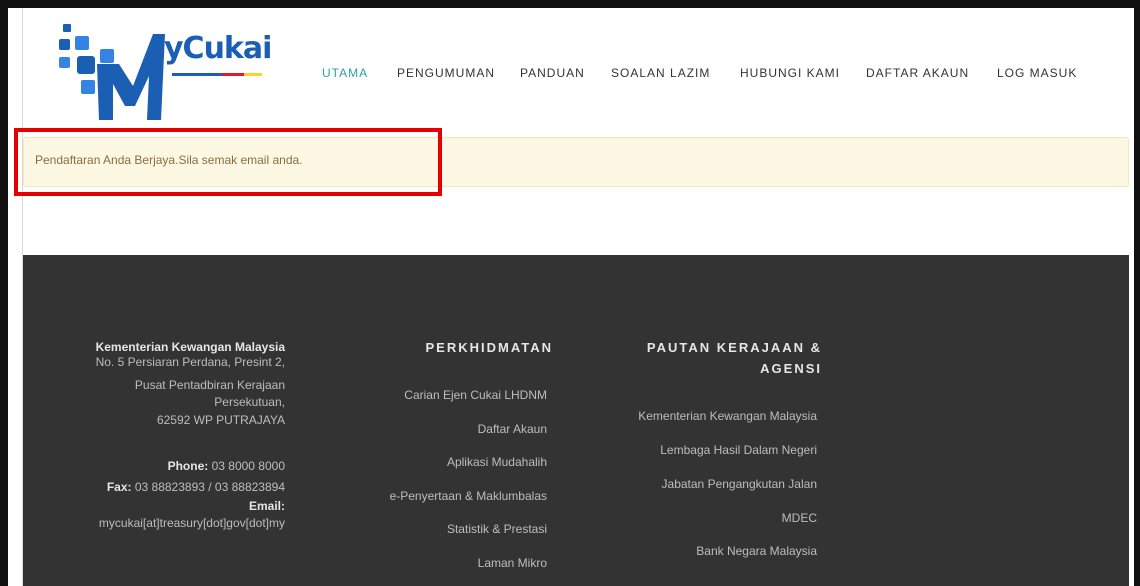  What do you see at coordinates (475, 395) in the screenshot?
I see `service-link: Carian Ejen Cukai LHDNM` at bounding box center [475, 395].